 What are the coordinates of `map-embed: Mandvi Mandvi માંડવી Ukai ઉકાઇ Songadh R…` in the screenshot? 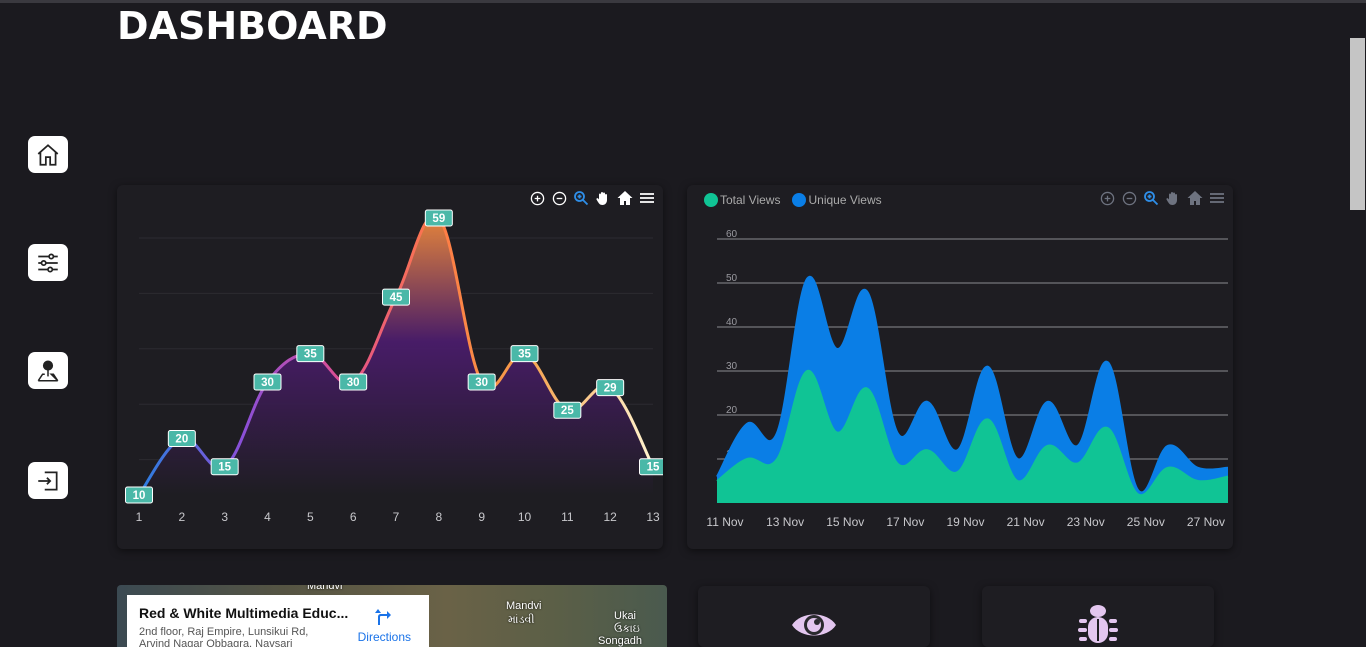 It's located at (392, 616).